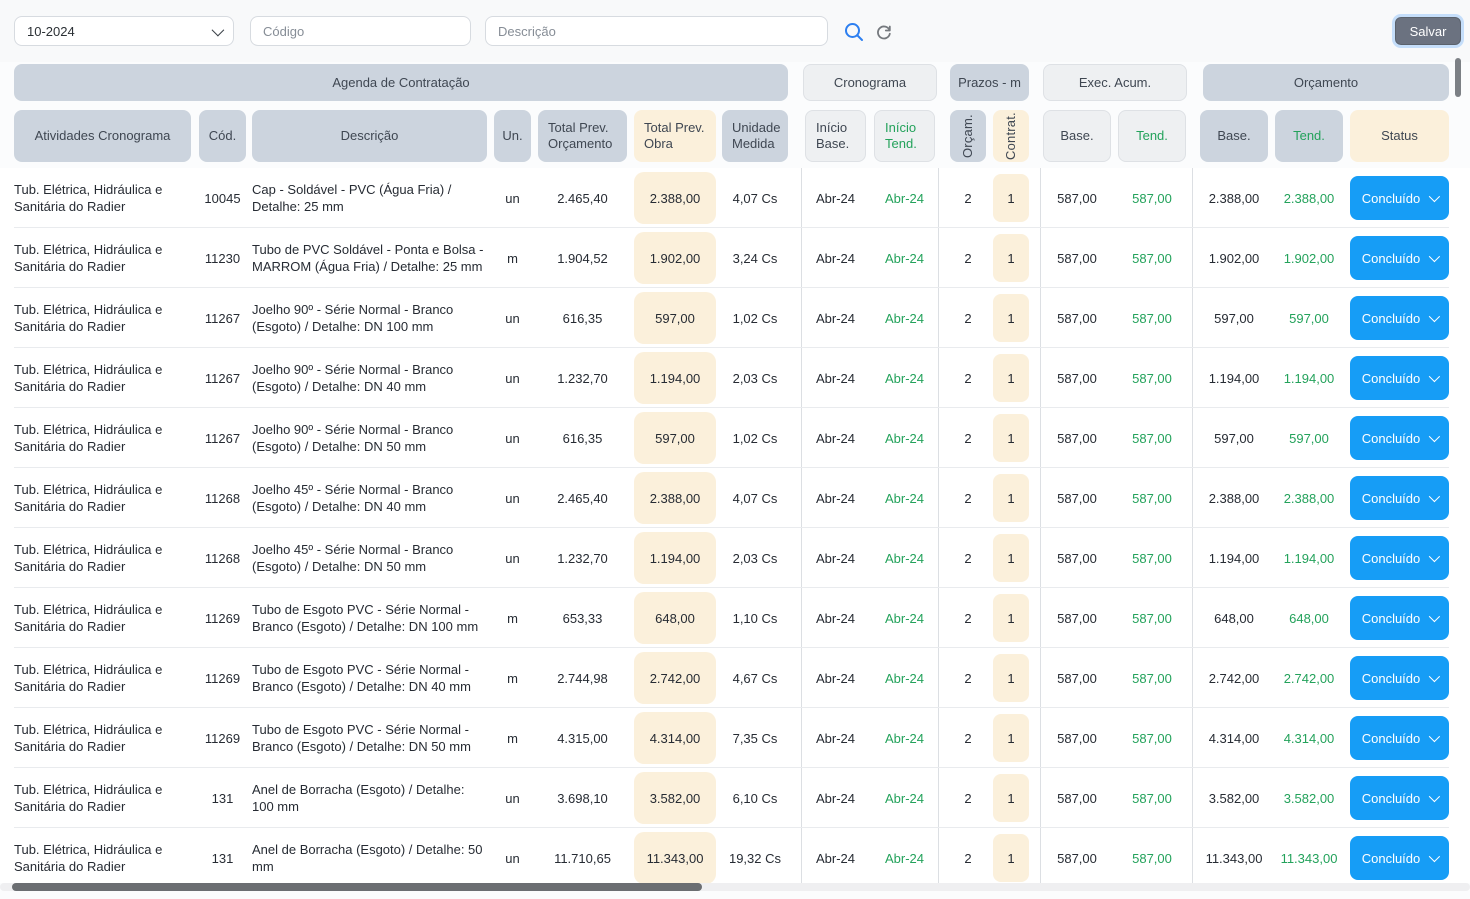 This screenshot has height=899, width=1470. I want to click on cell-code: 11269, so click(222, 738).